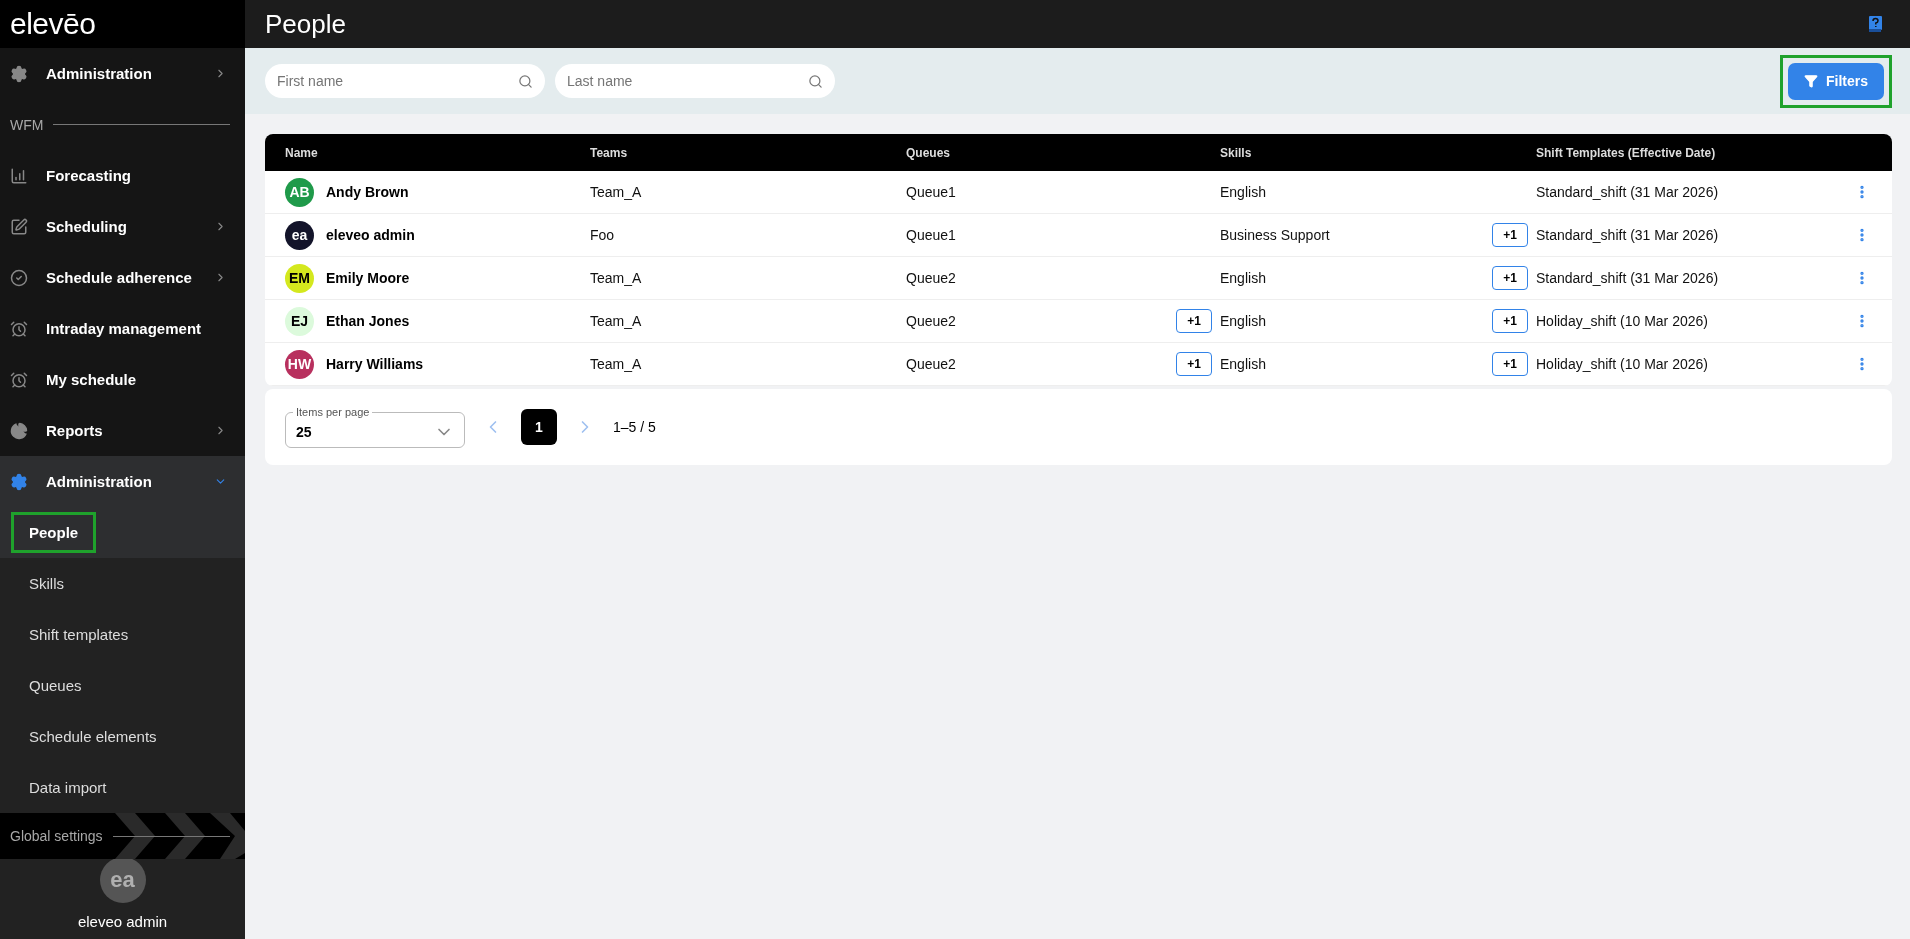  Describe the element at coordinates (122, 328) in the screenshot. I see `nav-item: Intraday management` at that location.